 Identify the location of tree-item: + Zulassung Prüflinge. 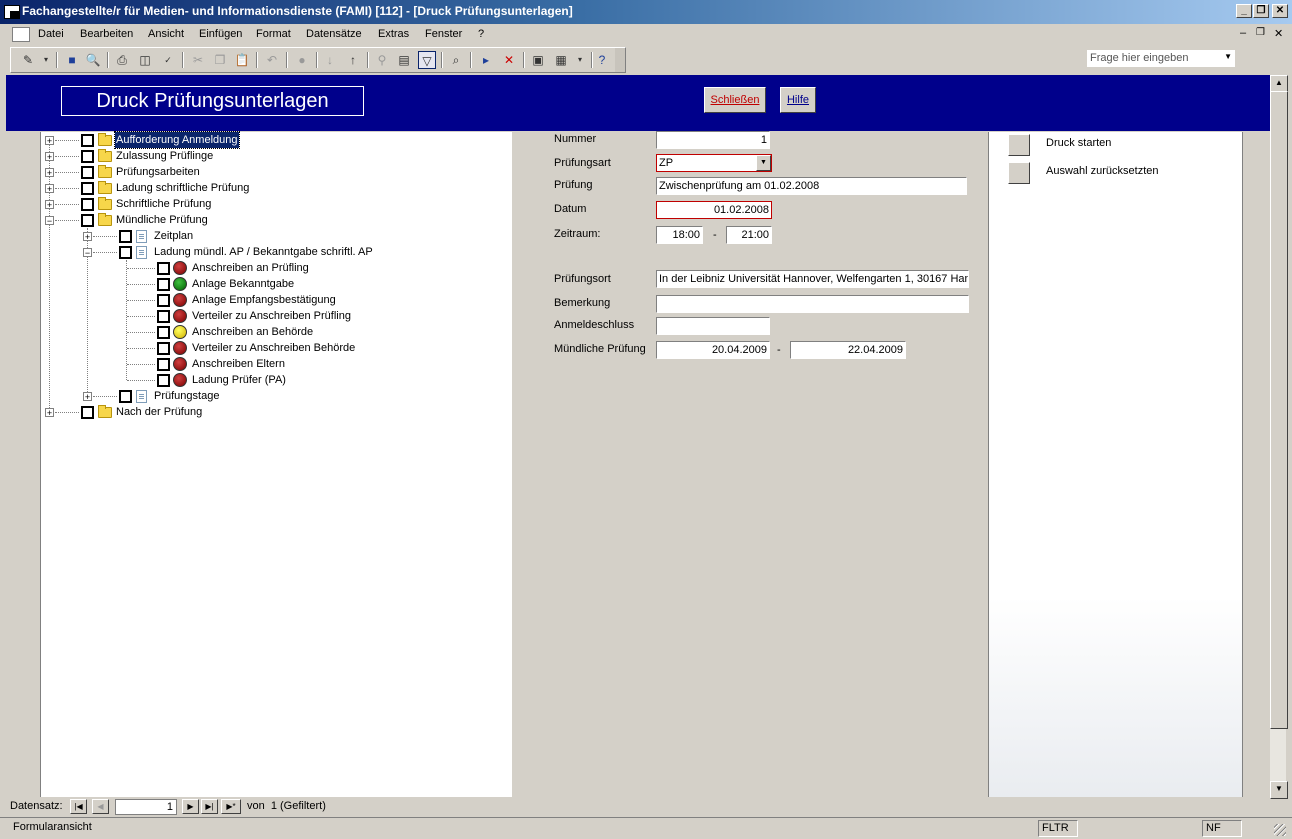
(276, 156).